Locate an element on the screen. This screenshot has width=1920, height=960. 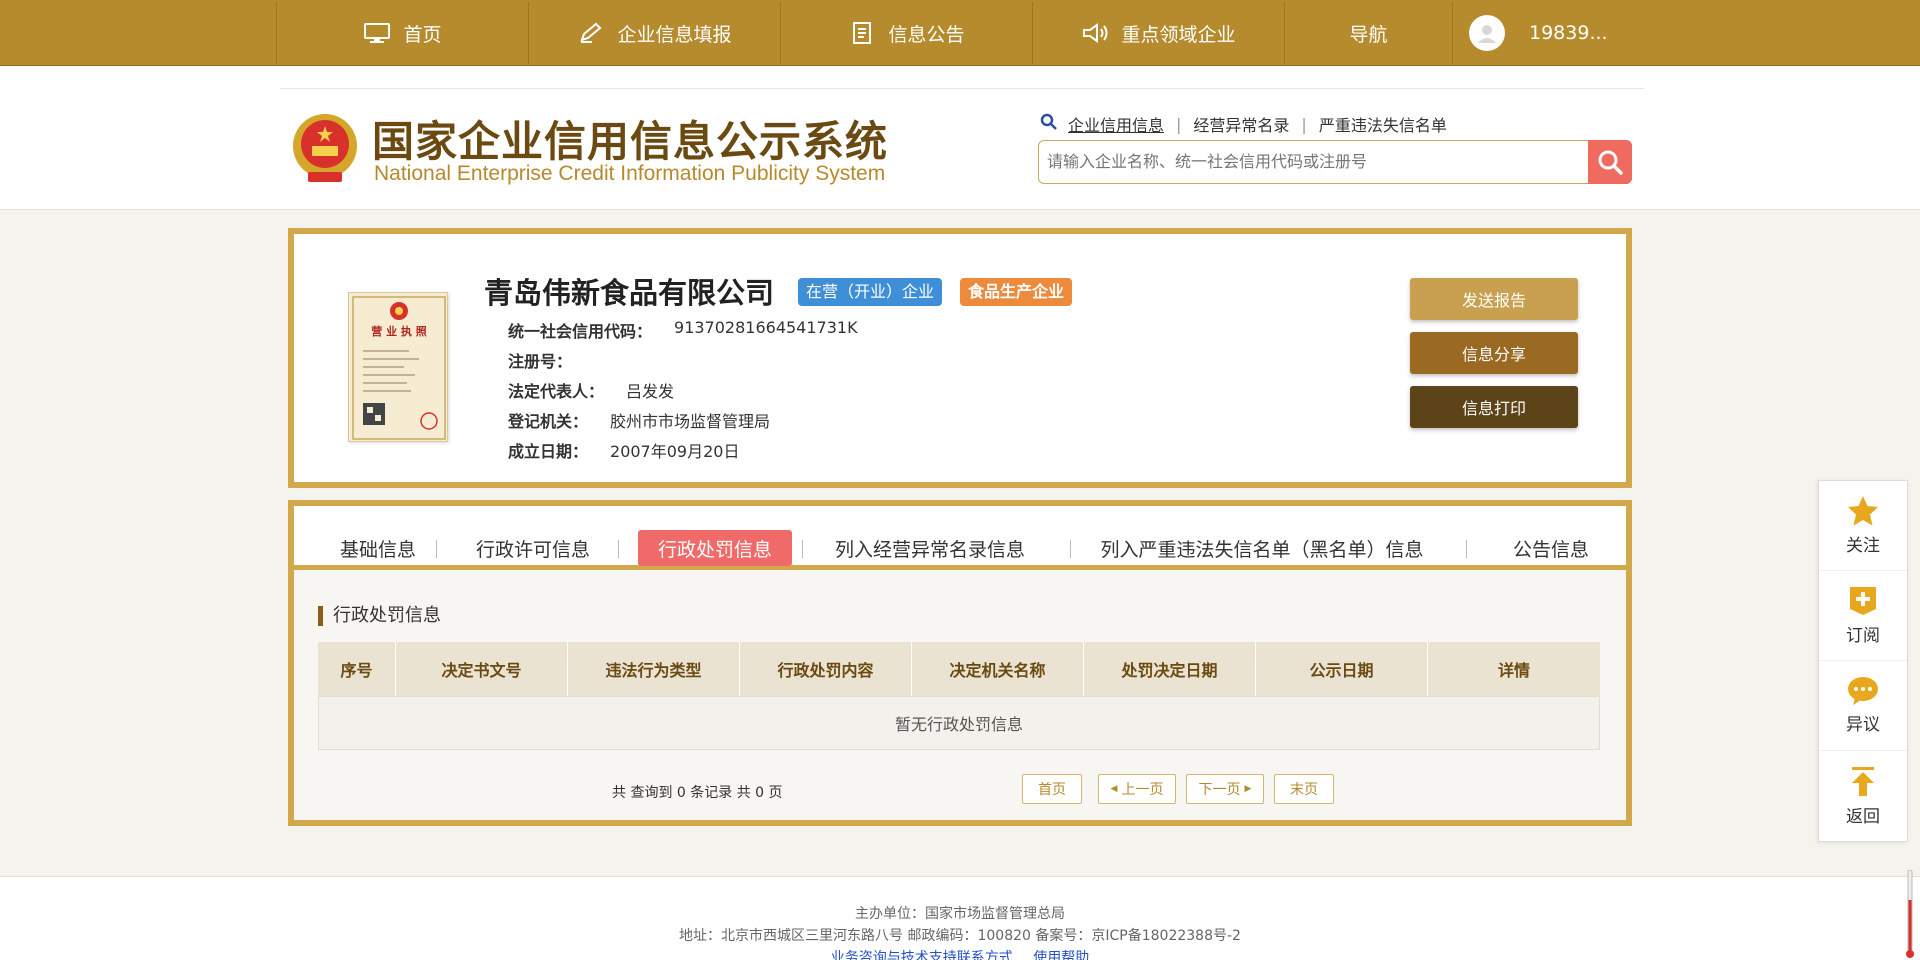
col-index: 序号 is located at coordinates (357, 669).